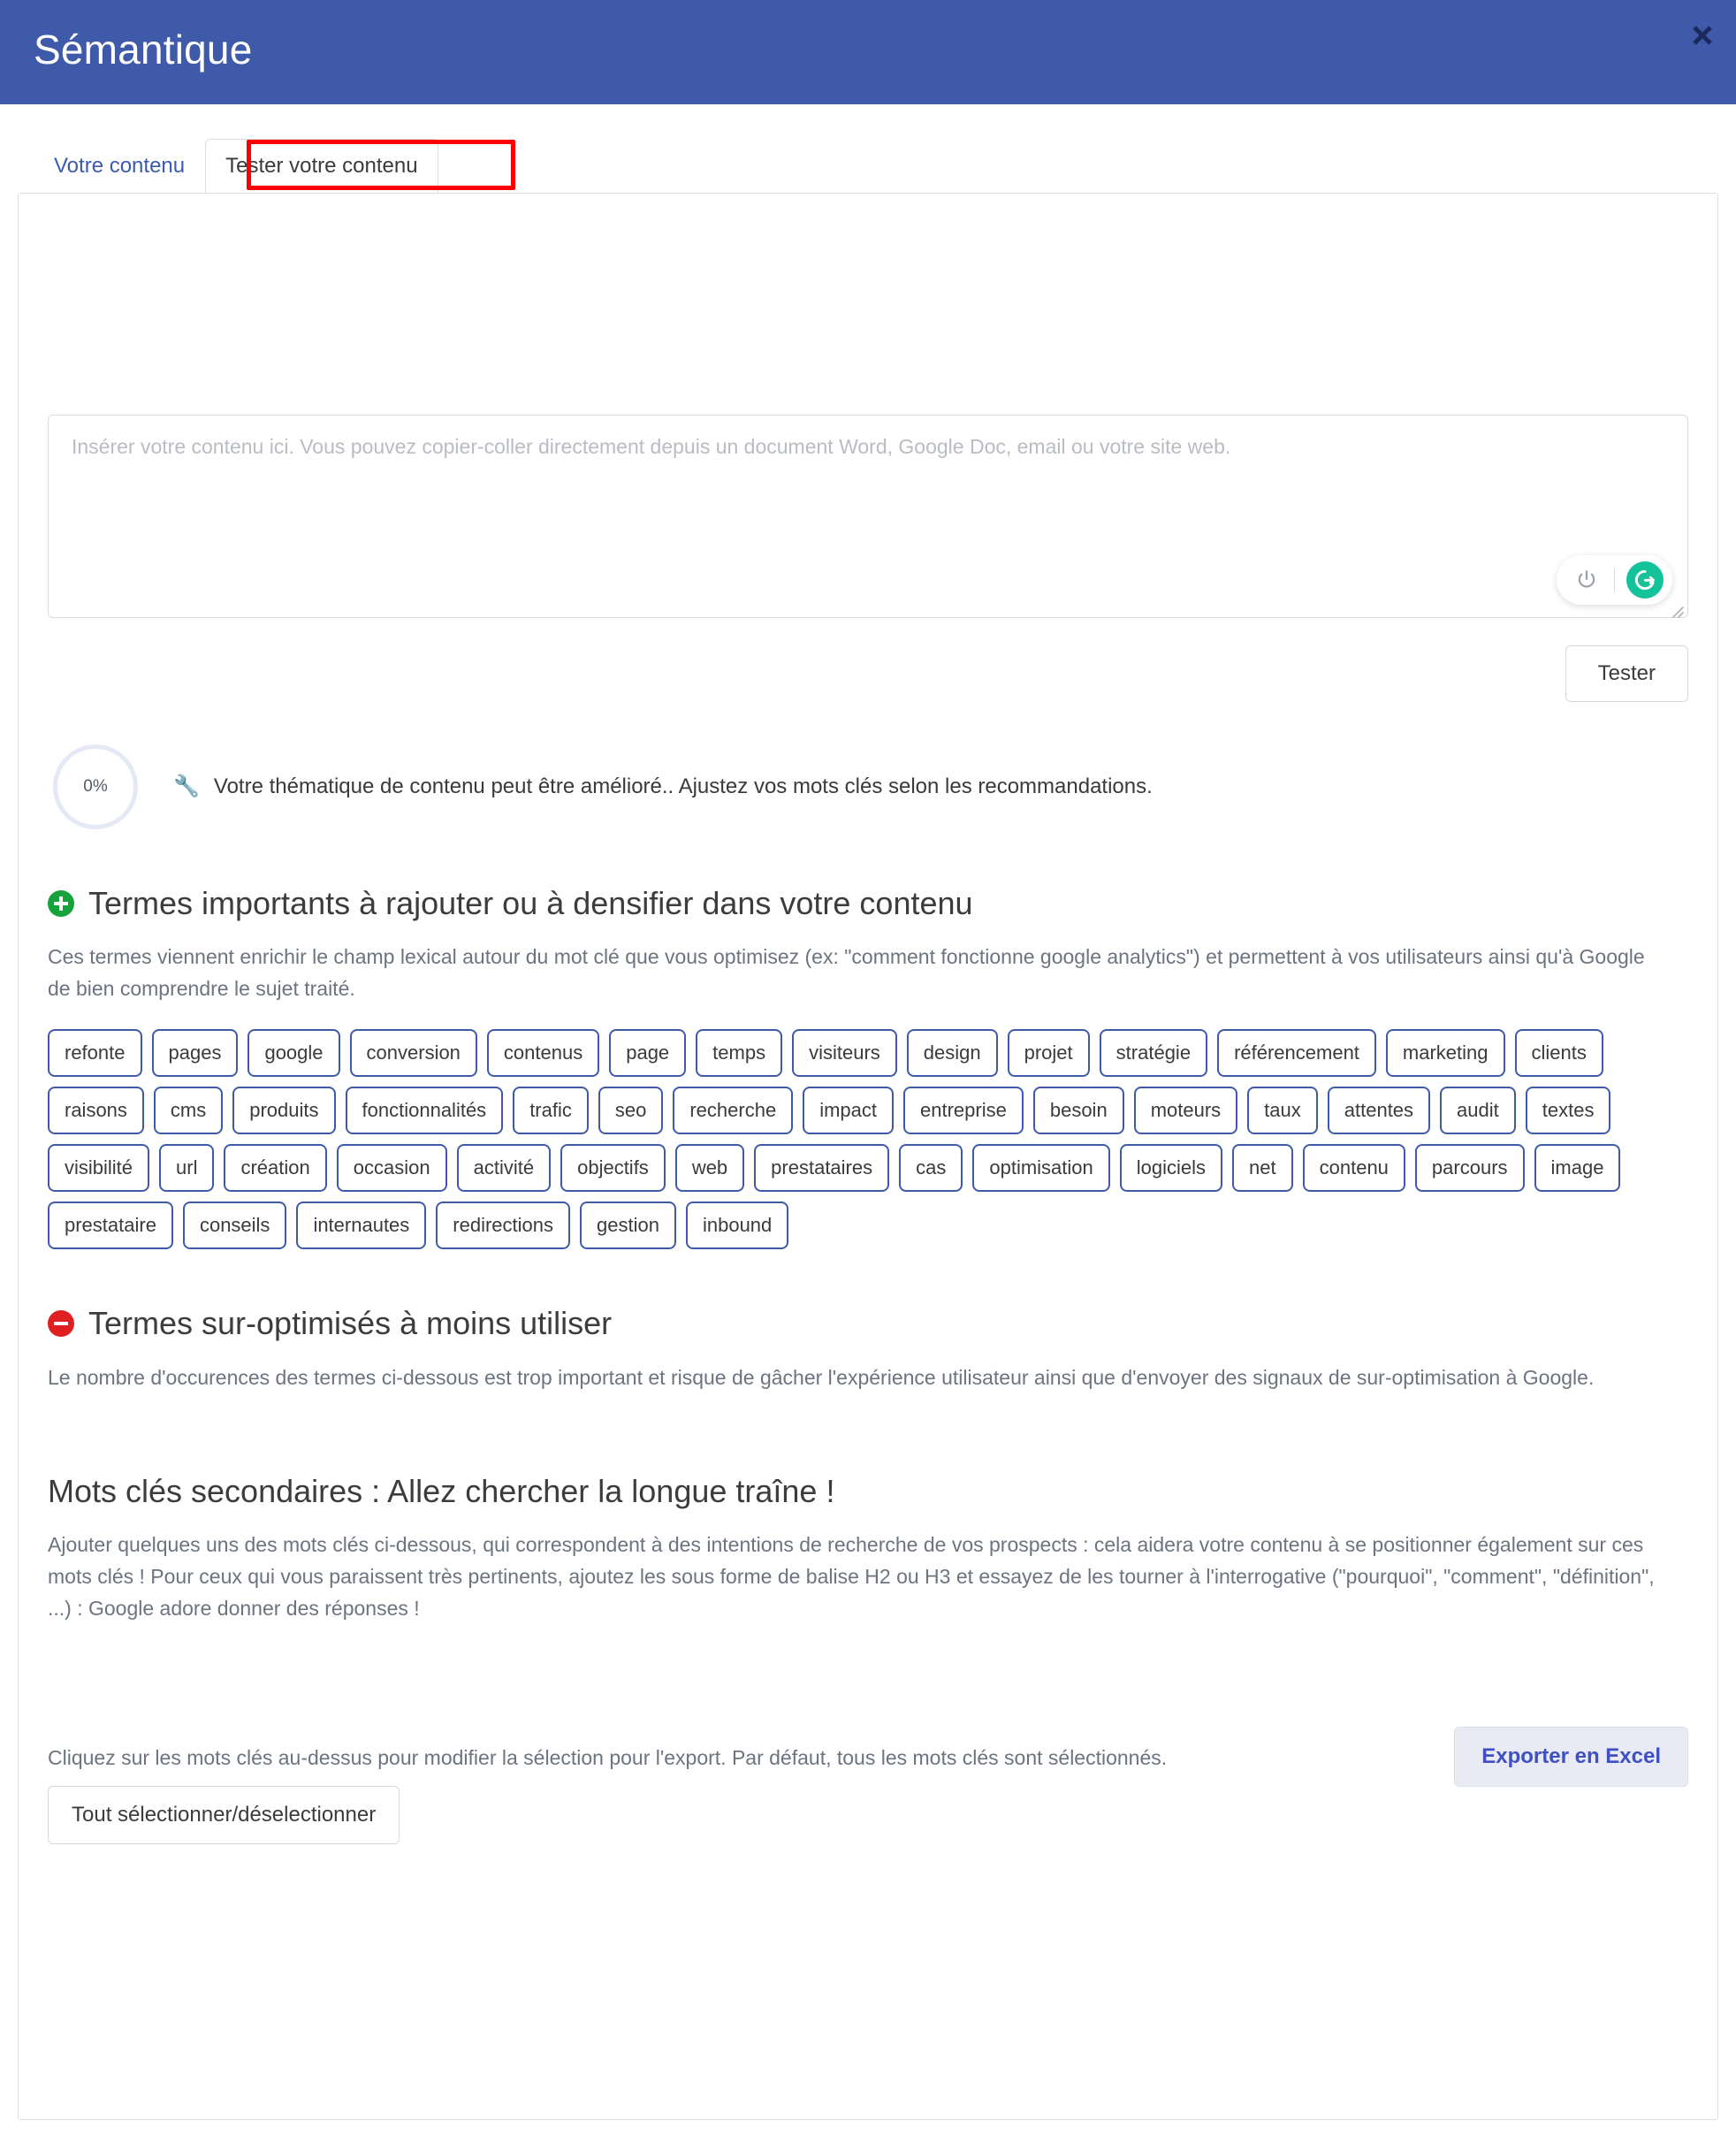  Describe the element at coordinates (868, 318) in the screenshot. I see `panel-top-spacer` at that location.